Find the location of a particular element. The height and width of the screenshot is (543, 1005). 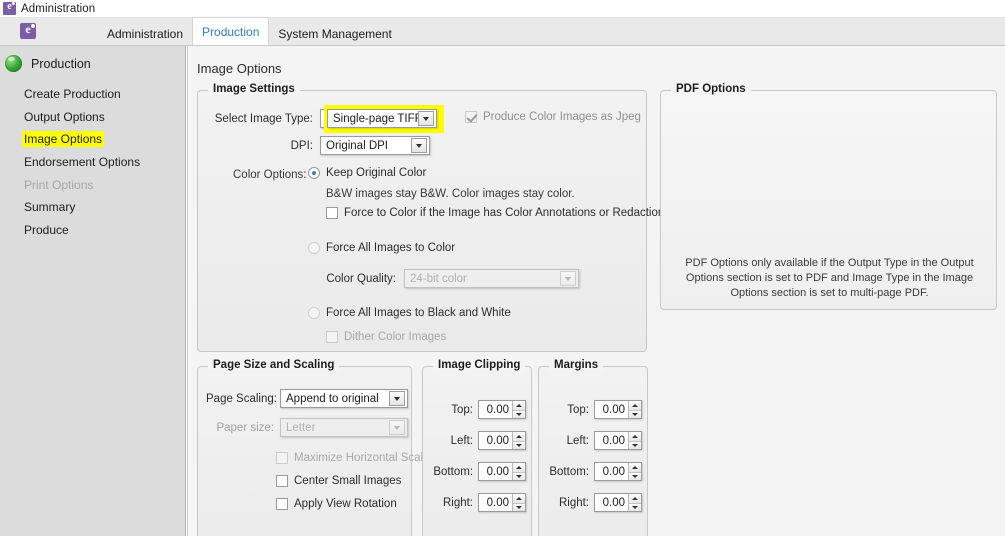

sidebar-item-image-options: Image Options is located at coordinates (92, 139).